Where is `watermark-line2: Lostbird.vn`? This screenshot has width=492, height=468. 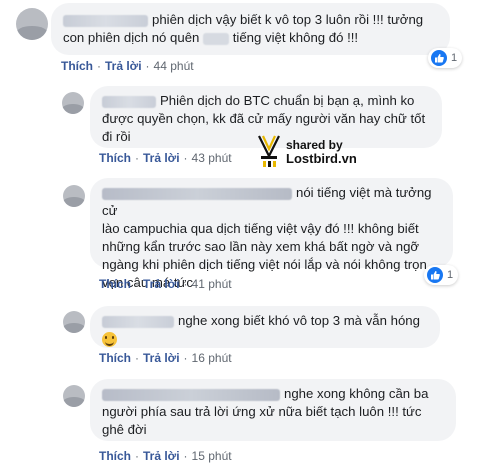
watermark-line2: Lostbird.vn is located at coordinates (321, 158).